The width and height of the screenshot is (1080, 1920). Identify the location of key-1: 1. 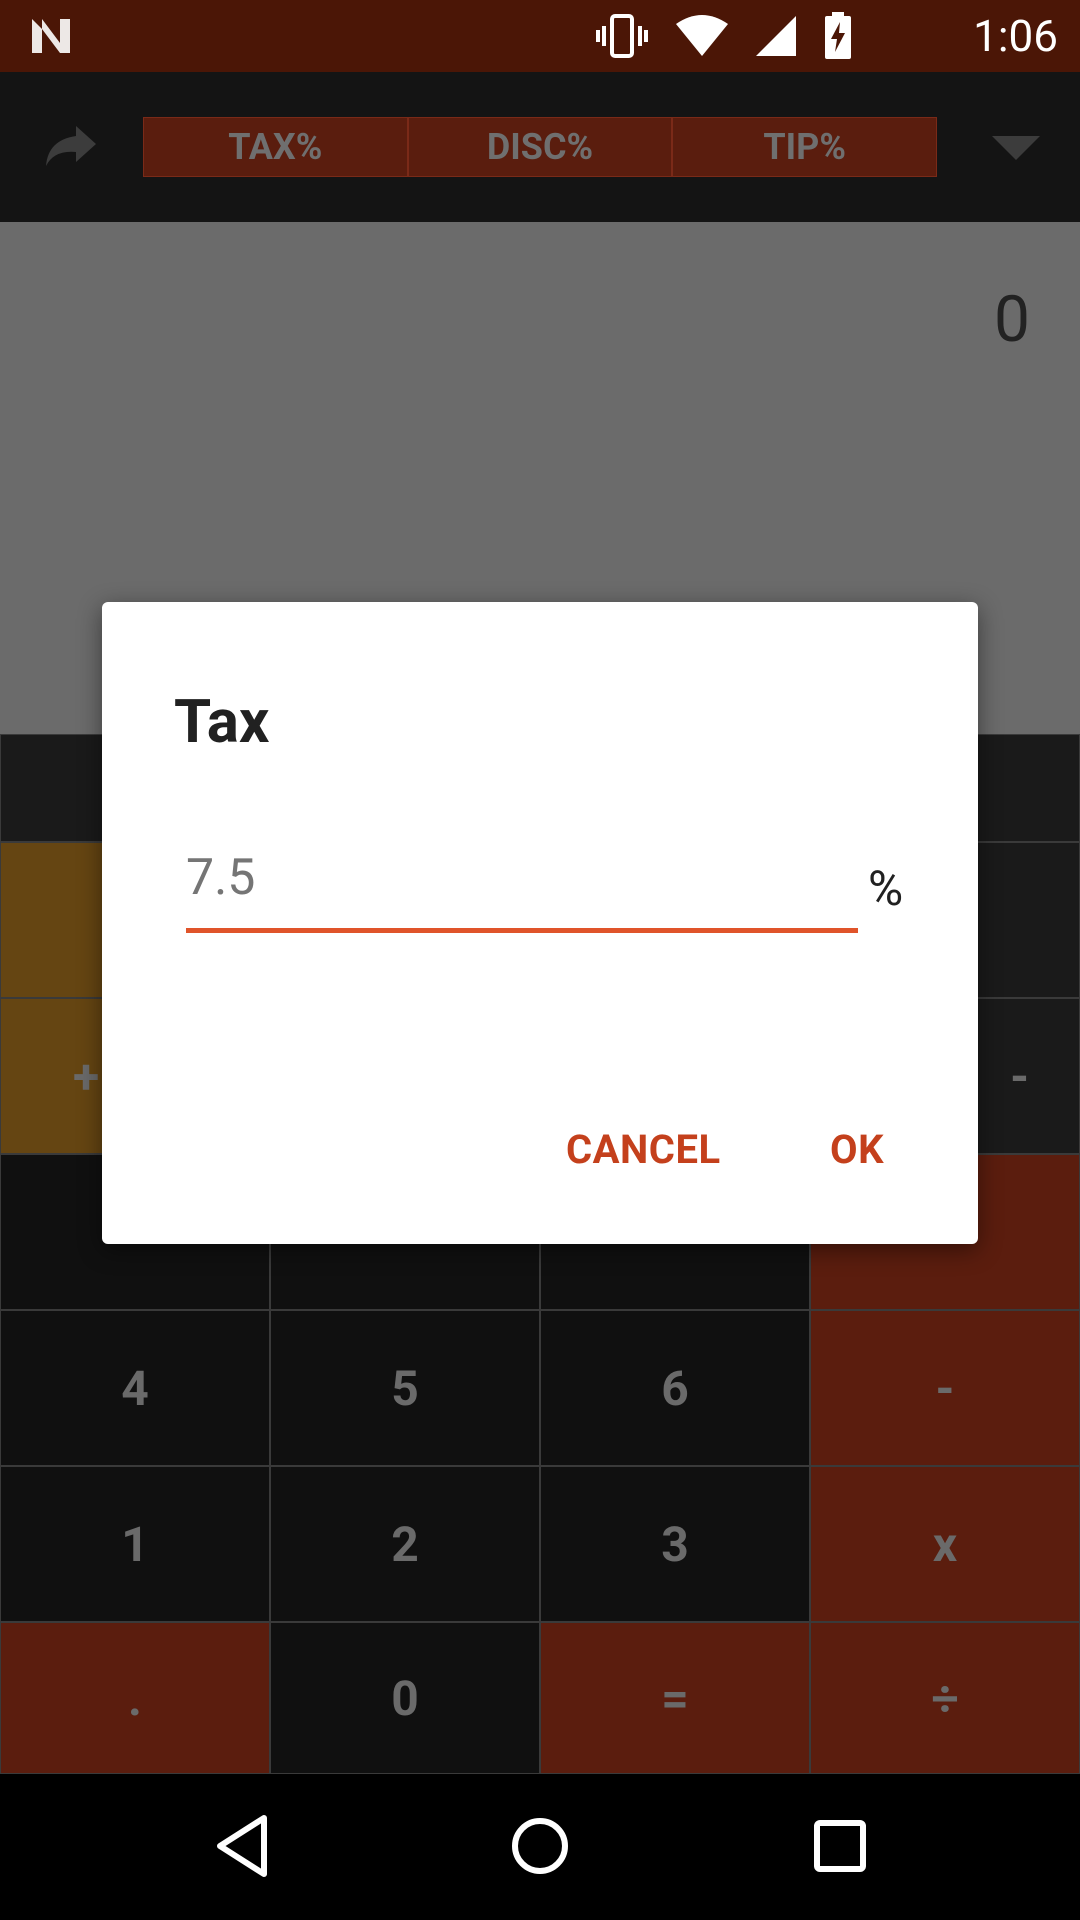
(135, 1544).